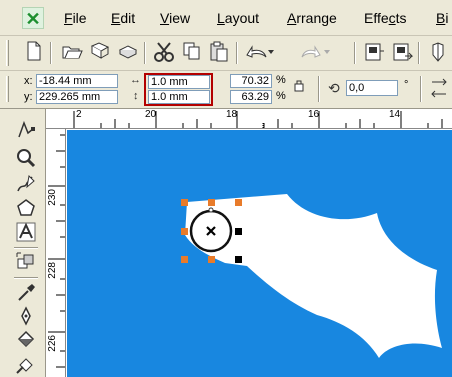 This screenshot has width=452, height=377. I want to click on print-icon, so click(128, 53).